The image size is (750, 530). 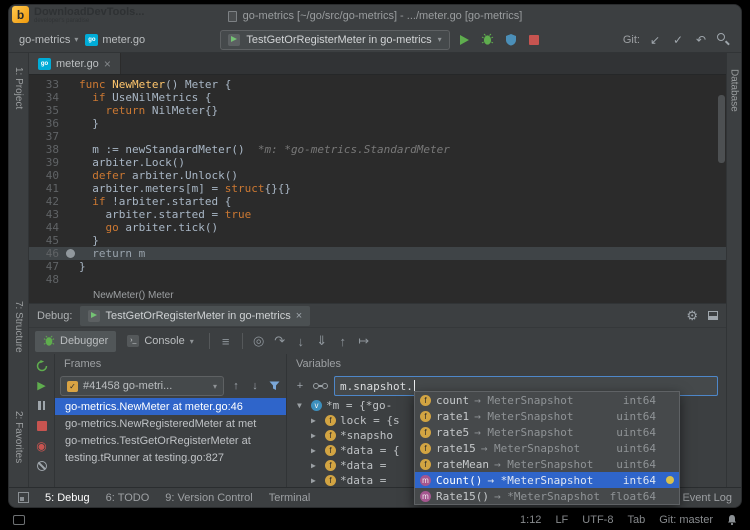 What do you see at coordinates (732, 520) in the screenshot?
I see `notifications-bell-icon` at bounding box center [732, 520].